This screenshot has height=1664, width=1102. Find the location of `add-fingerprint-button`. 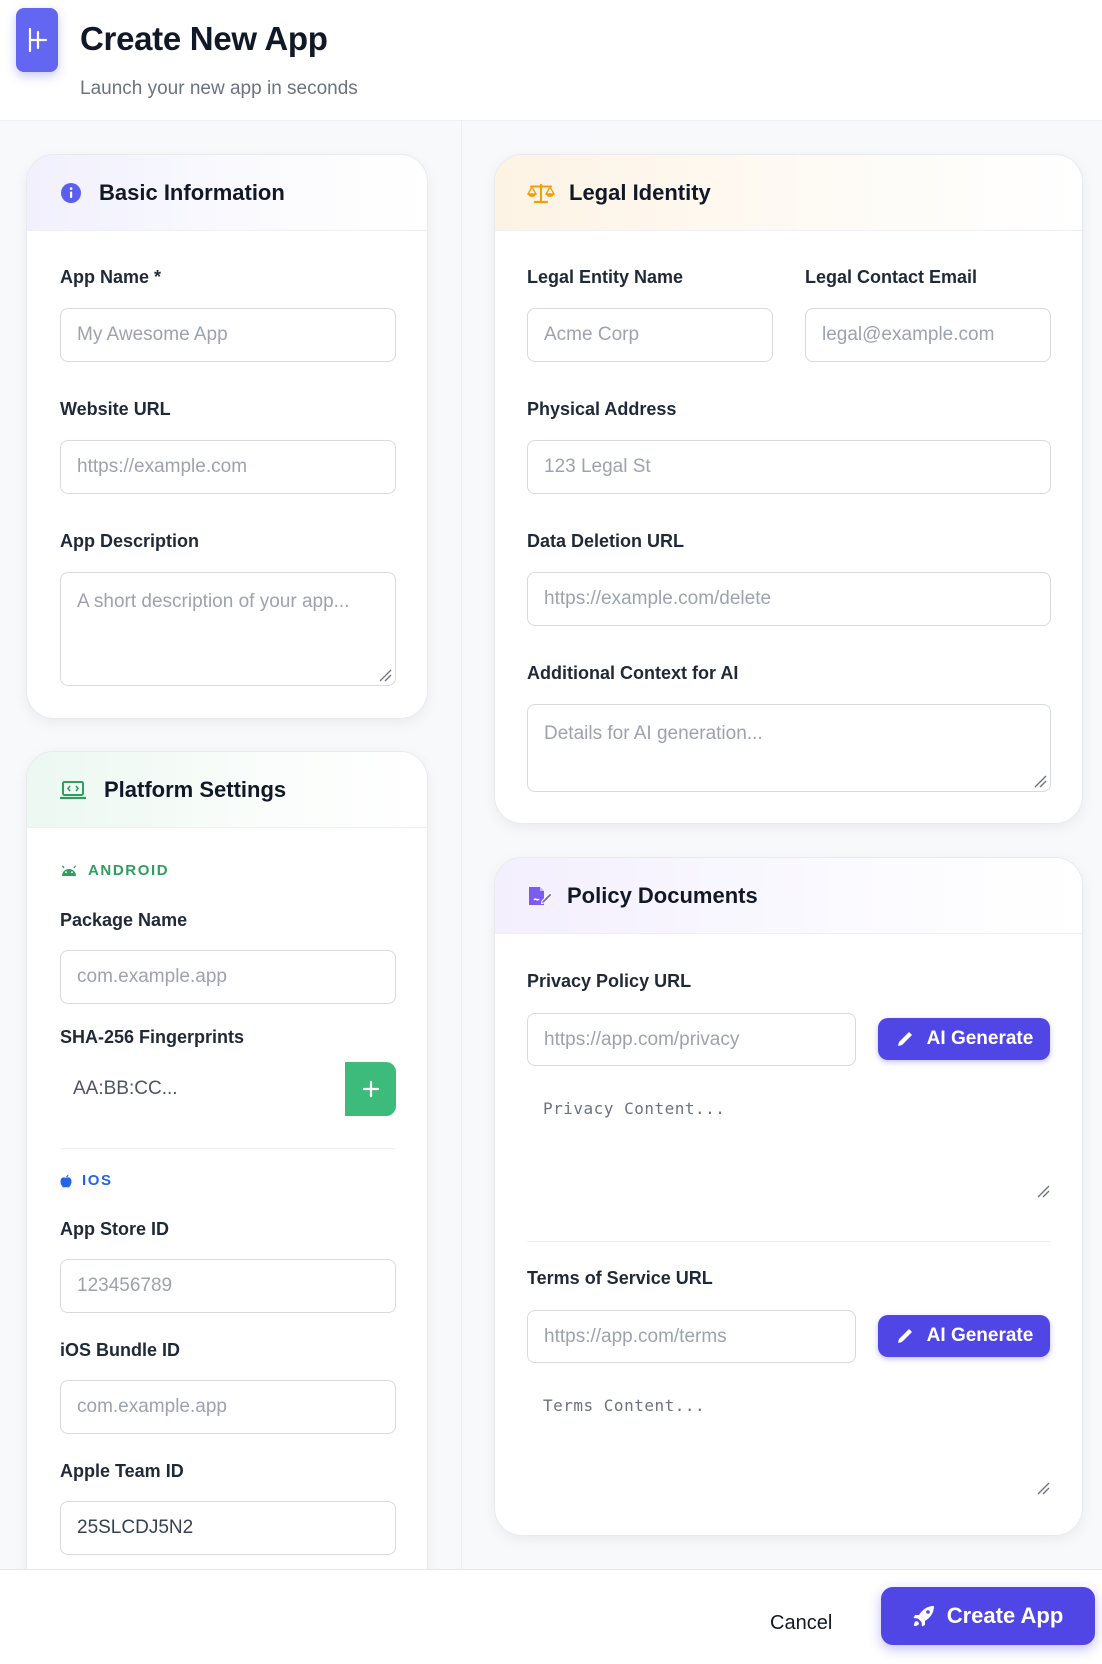

add-fingerprint-button is located at coordinates (370, 1089).